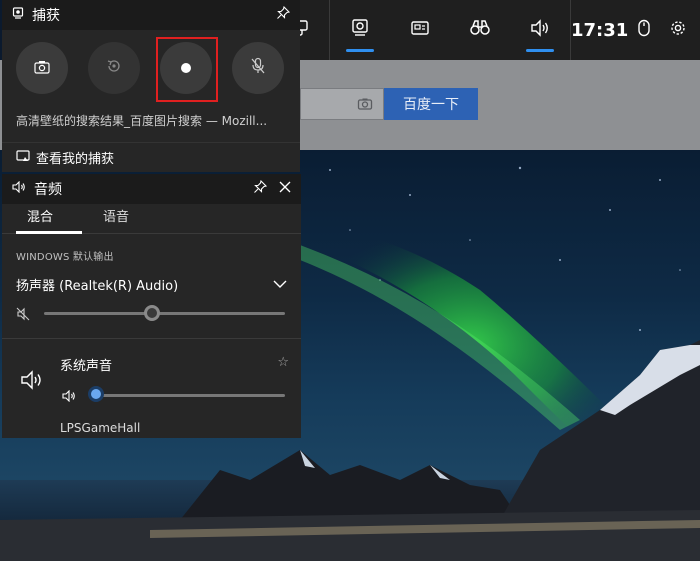 Image resolution: width=700 pixels, height=561 pixels. I want to click on capture-title: 捕获, so click(46, 16).